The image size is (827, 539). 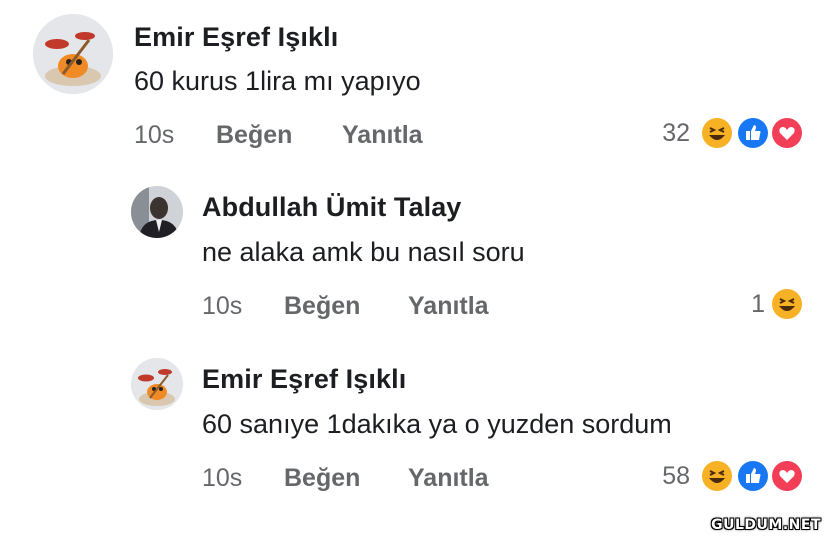 What do you see at coordinates (363, 252) in the screenshot?
I see `comment-text: ne alaka amk bu nasıl soru` at bounding box center [363, 252].